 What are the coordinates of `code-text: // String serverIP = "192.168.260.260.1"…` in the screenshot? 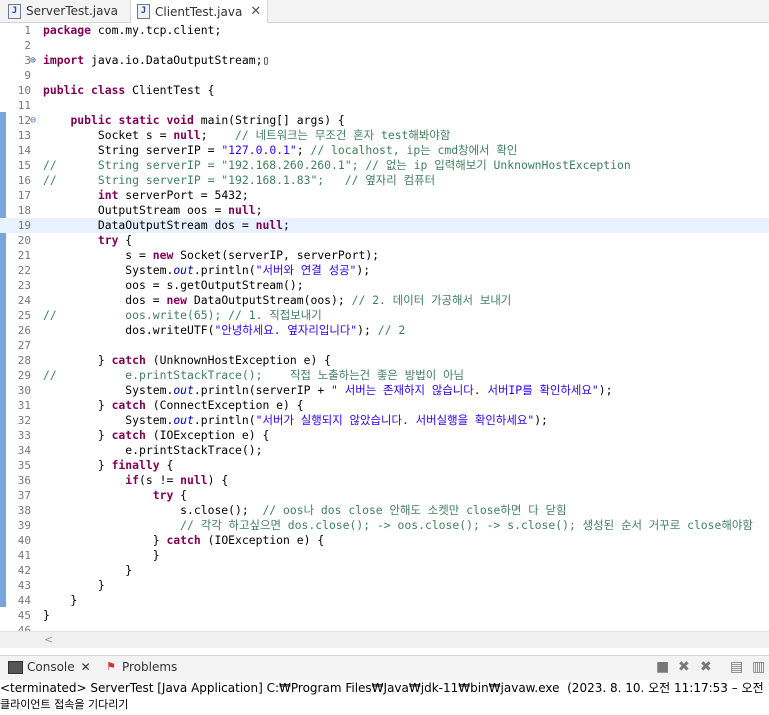 It's located at (337, 165).